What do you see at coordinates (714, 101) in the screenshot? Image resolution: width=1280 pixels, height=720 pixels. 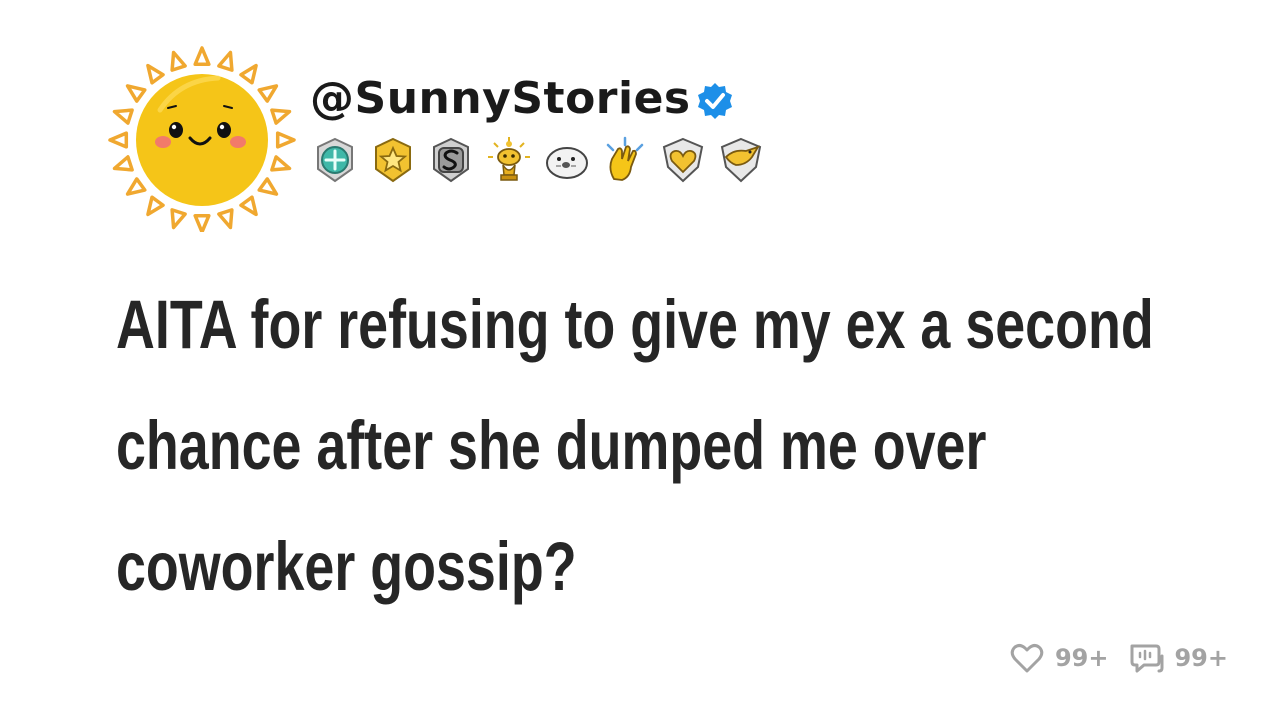 I see `verified-check-icon` at bounding box center [714, 101].